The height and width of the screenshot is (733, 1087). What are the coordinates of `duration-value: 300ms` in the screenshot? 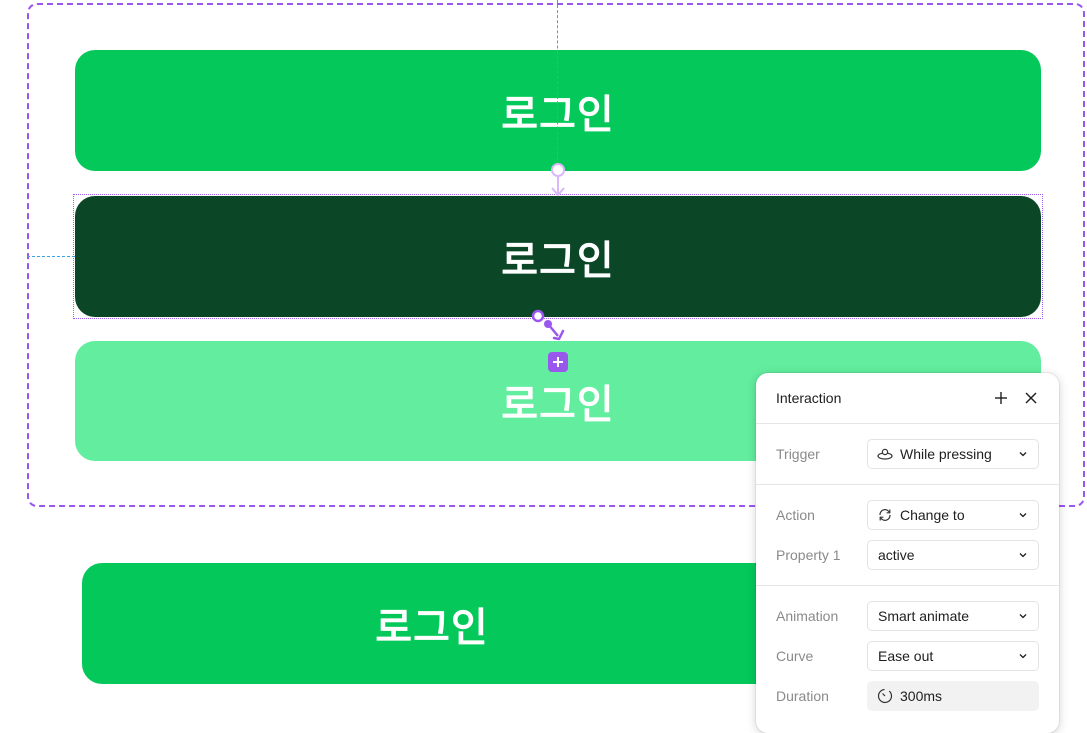 It's located at (921, 696).